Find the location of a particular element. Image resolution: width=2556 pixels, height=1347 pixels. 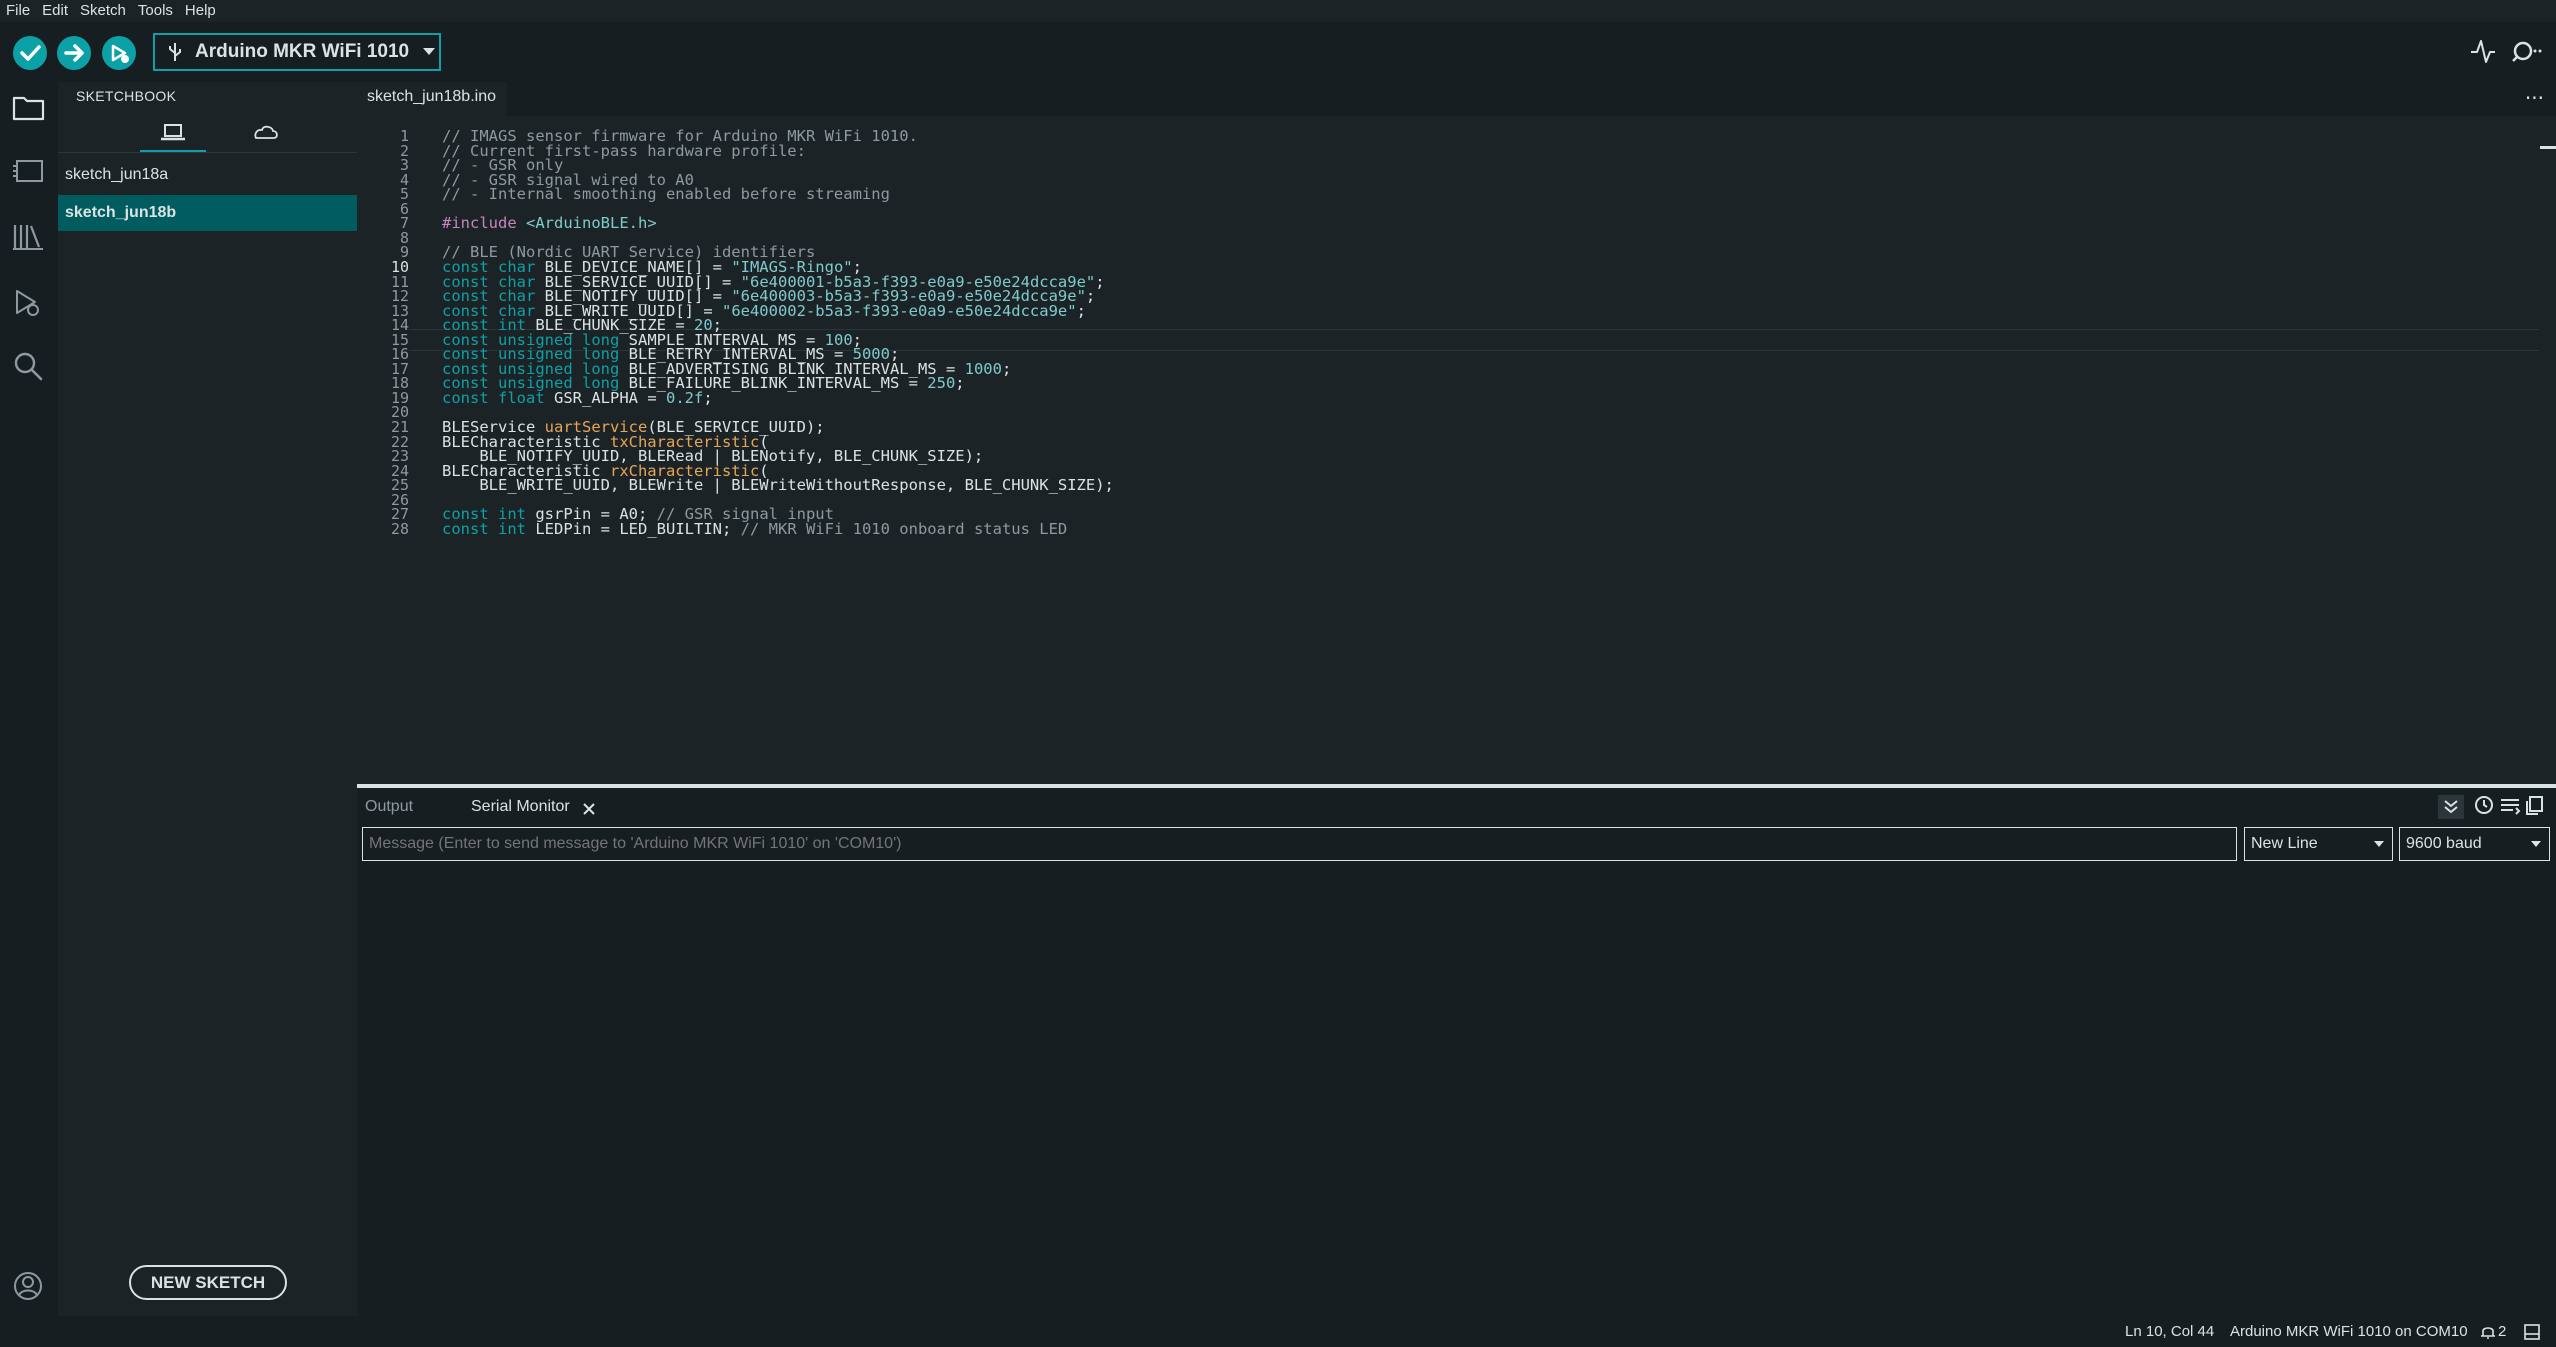

menu-bar: File Edit Sketch Tools Help is located at coordinates (1278, 11).